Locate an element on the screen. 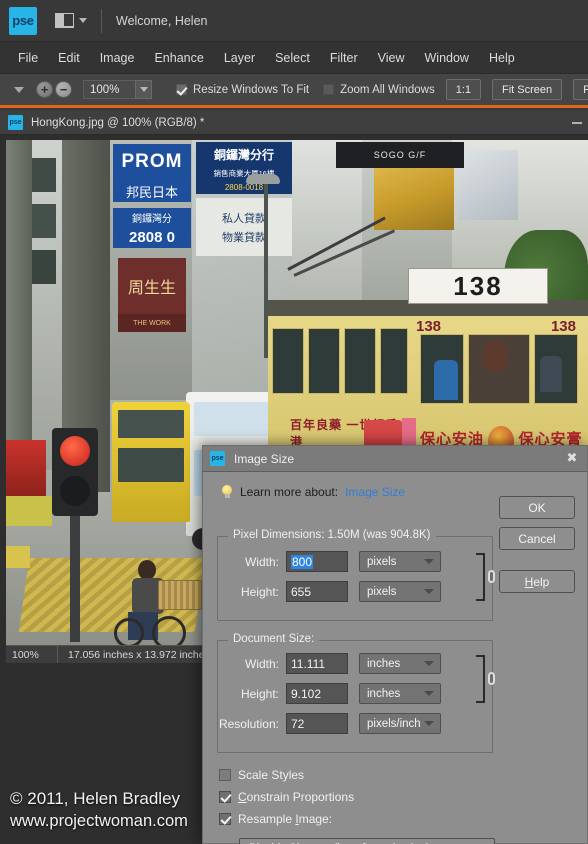  doc-height-unit-value: inches is located at coordinates (384, 693).